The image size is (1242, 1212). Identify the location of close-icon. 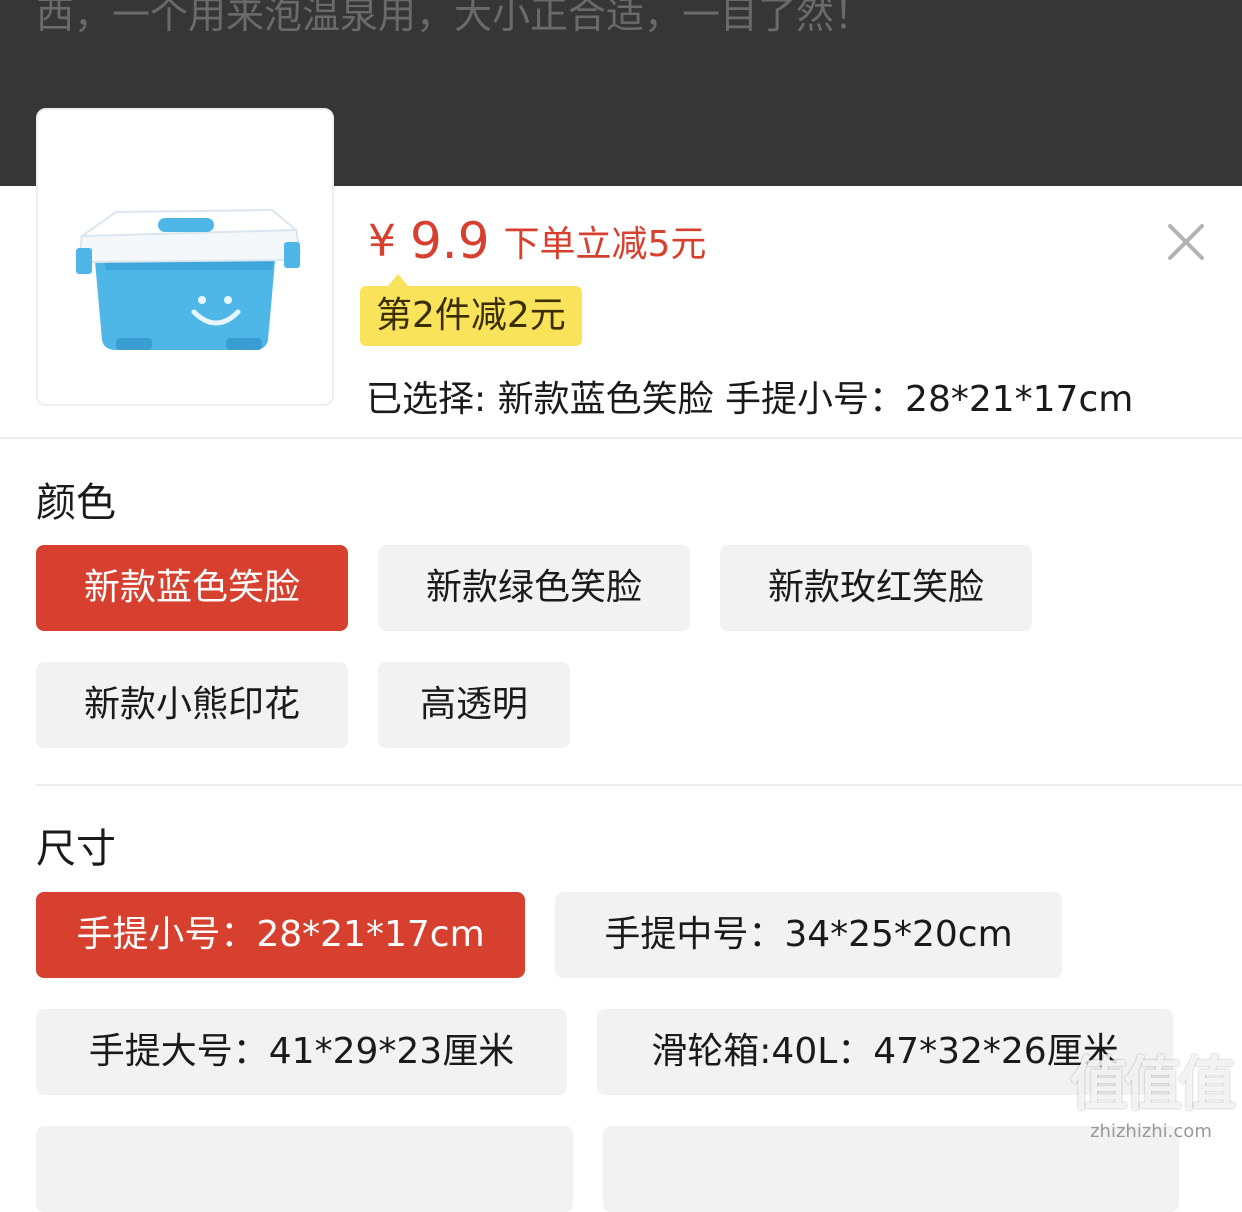
(1186, 242).